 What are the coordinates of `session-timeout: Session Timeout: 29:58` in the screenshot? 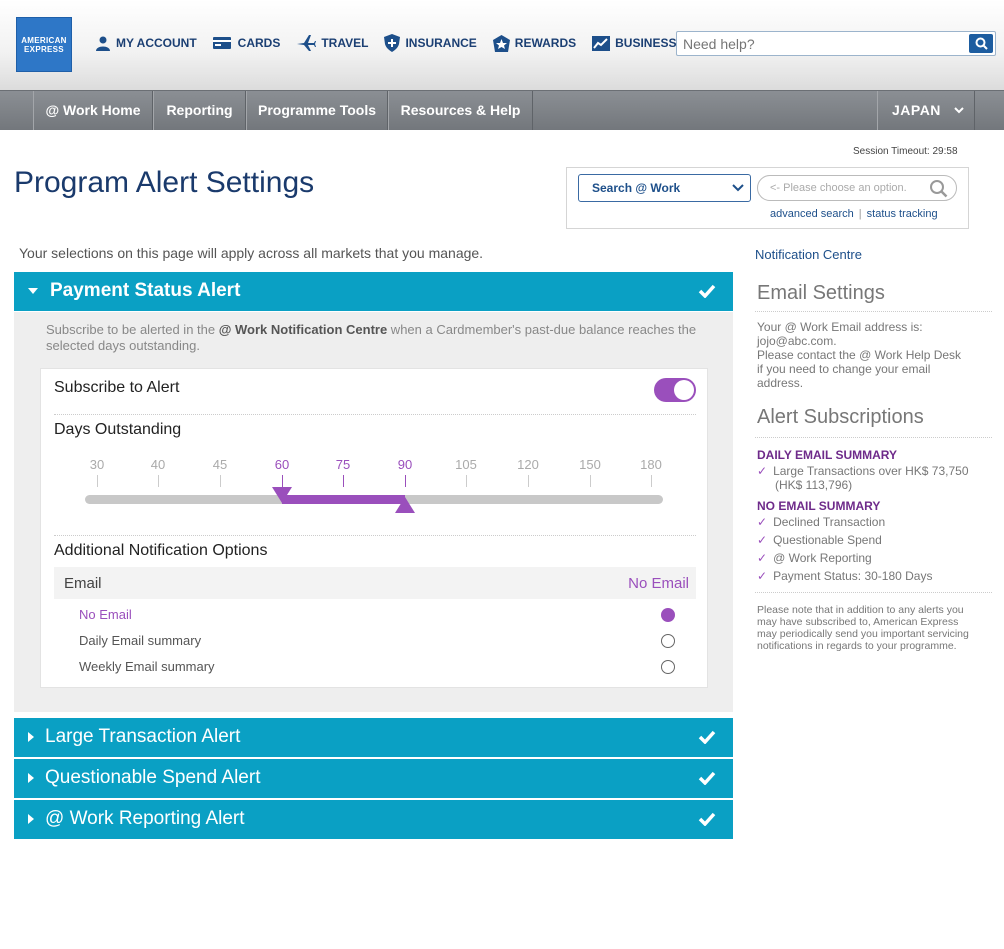 It's located at (905, 151).